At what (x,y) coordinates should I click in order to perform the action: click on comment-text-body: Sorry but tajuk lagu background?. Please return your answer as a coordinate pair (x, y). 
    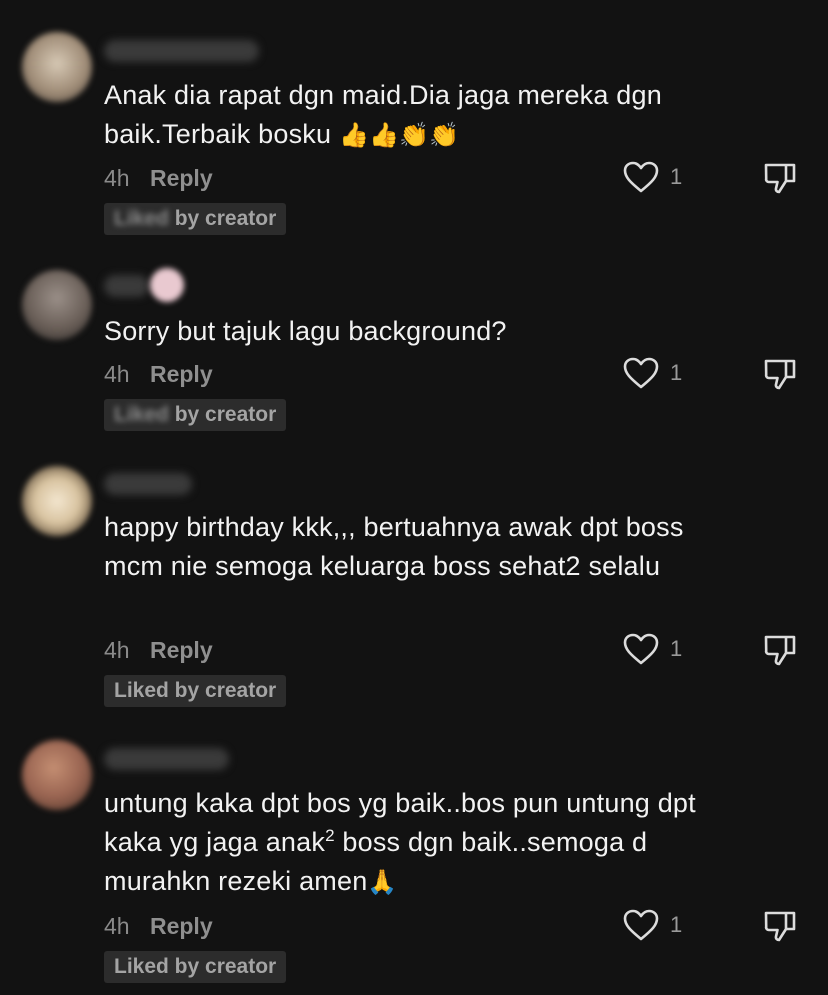
    Looking at the image, I should click on (305, 331).